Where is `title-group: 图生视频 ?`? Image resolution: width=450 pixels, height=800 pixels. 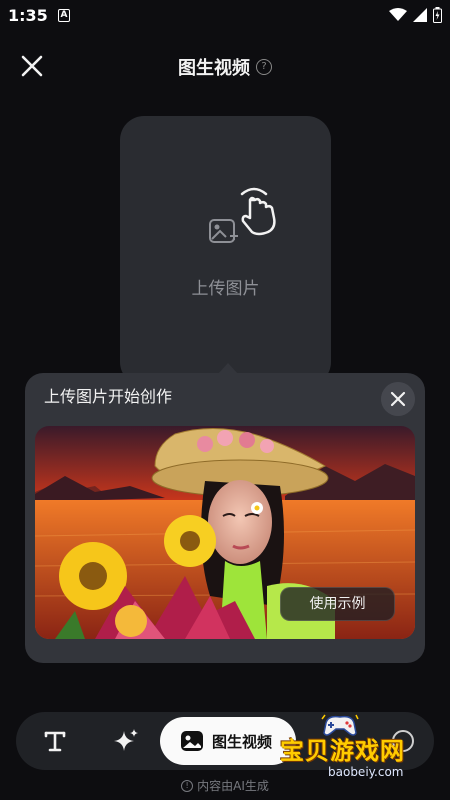
title-group: 图生视频 ? is located at coordinates (225, 67).